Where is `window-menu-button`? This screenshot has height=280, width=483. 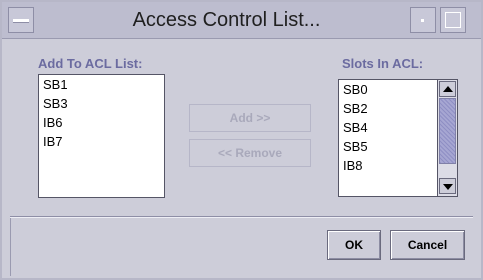 window-menu-button is located at coordinates (21, 20).